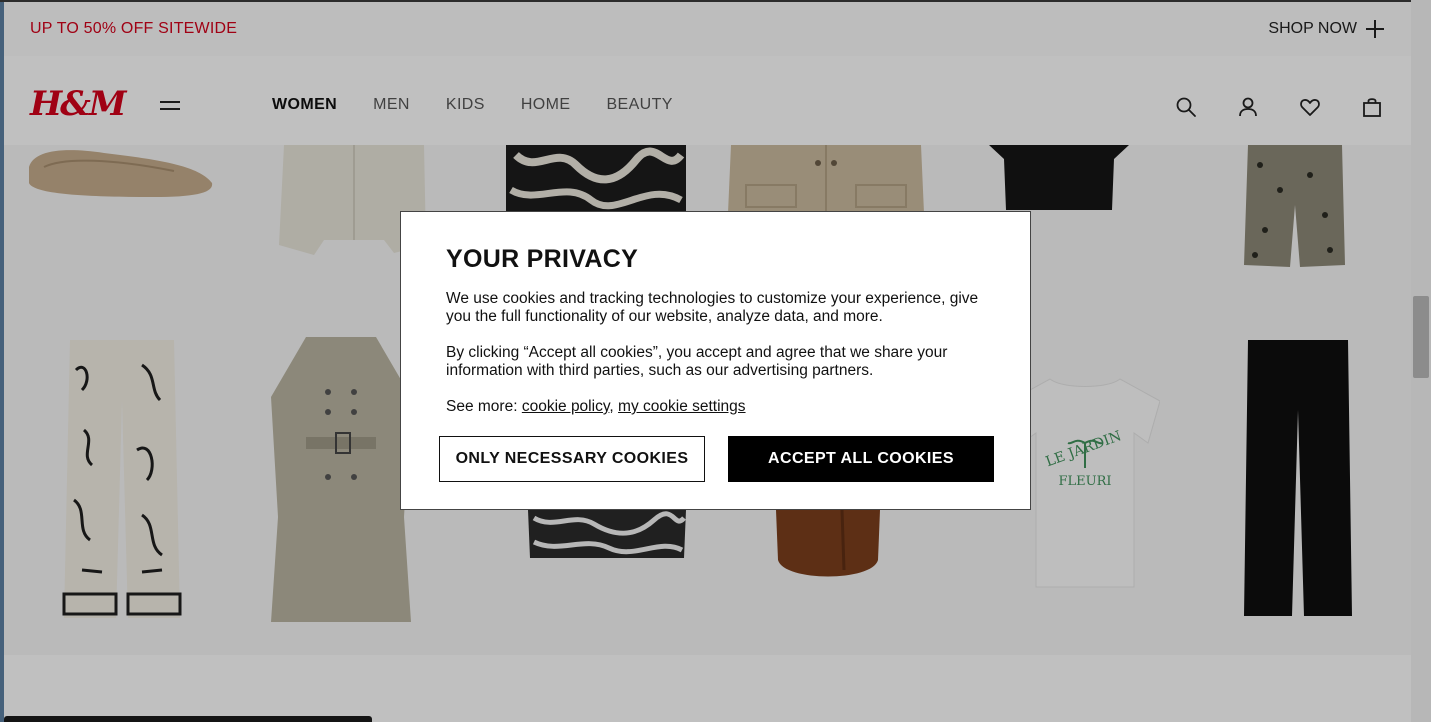  Describe the element at coordinates (861, 459) in the screenshot. I see `accept-all-cookies-button: ACCEPT ALL COOKIES` at that location.